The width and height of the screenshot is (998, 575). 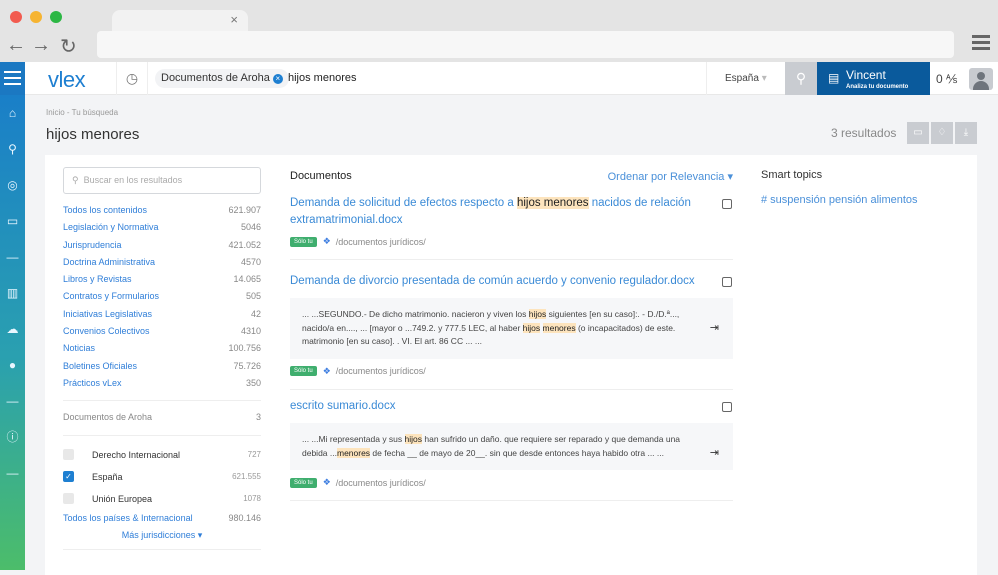 What do you see at coordinates (12, 221) in the screenshot?
I see `folder-icon: ▭` at bounding box center [12, 221].